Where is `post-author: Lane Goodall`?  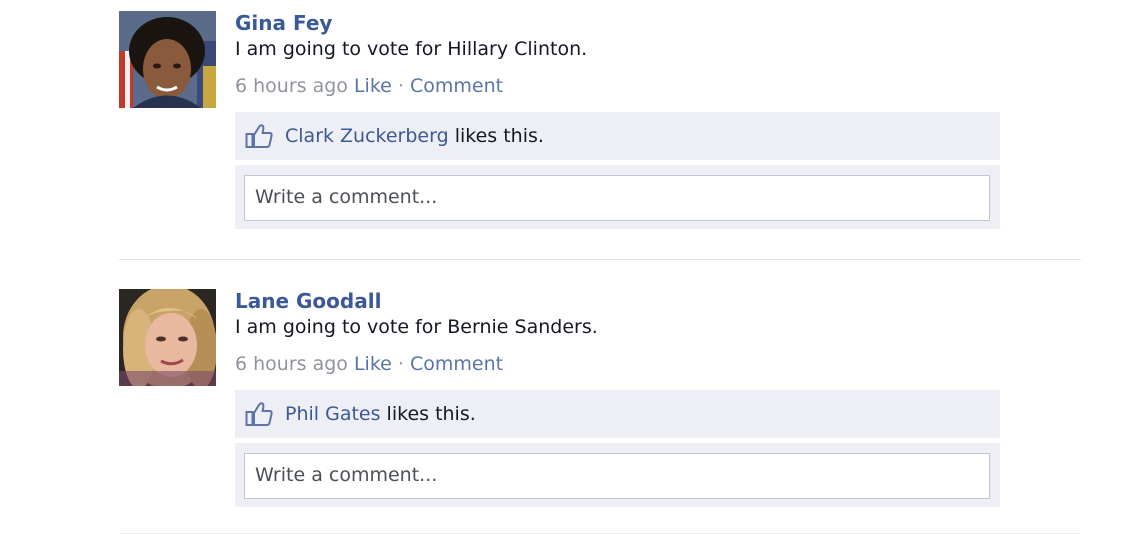
post-author: Lane Goodall is located at coordinates (308, 301).